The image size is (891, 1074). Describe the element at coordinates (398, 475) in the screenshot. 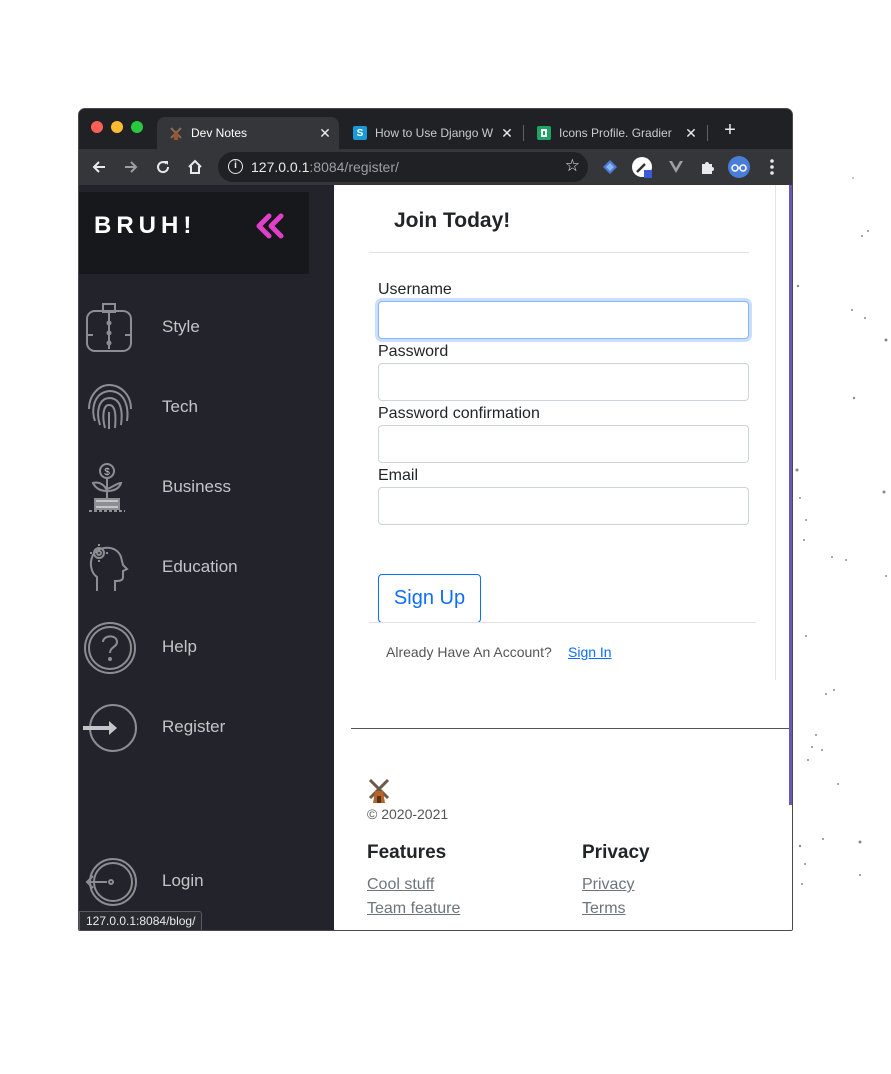

I see `email-label: Email` at that location.